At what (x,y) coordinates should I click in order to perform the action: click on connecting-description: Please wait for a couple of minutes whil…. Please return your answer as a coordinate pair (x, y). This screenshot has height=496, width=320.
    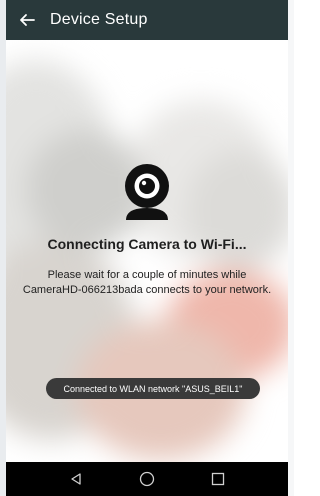
    Looking at the image, I should click on (147, 283).